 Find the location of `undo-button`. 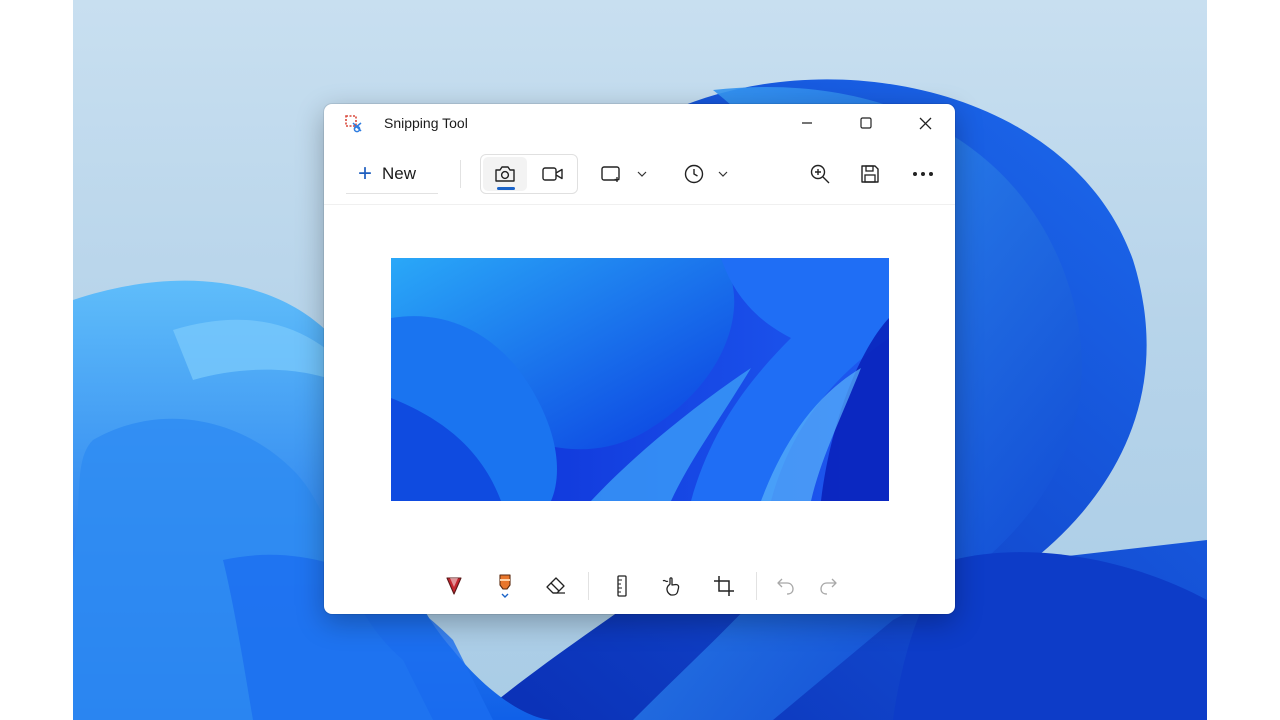

undo-button is located at coordinates (785, 586).